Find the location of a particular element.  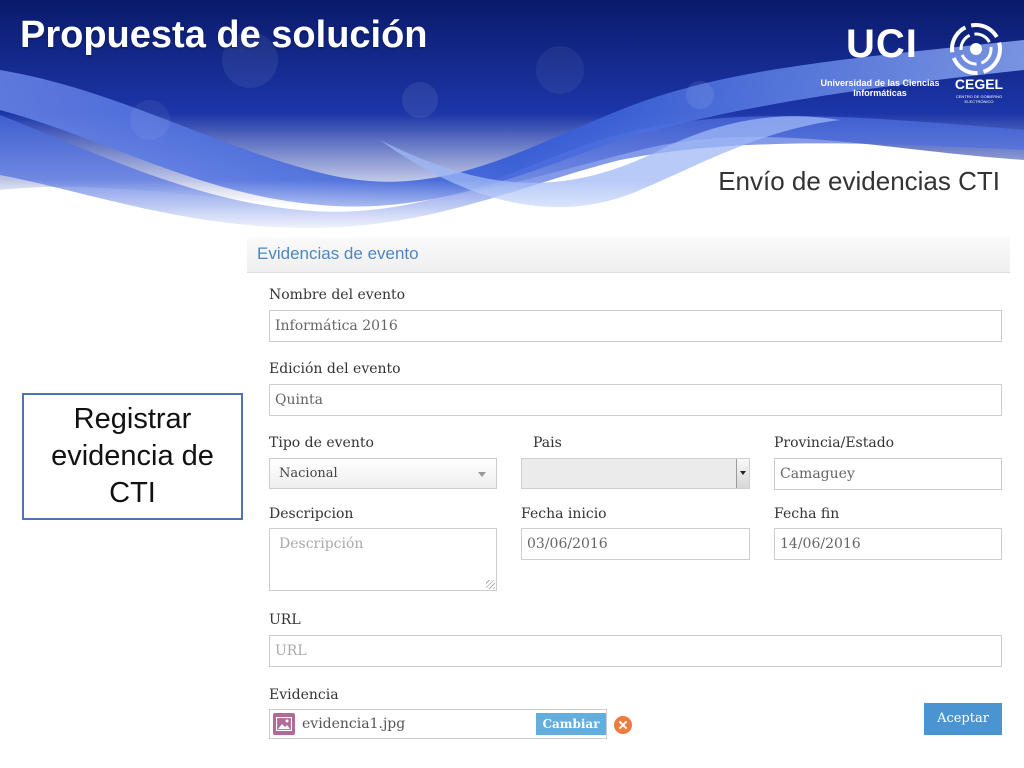

end-date-label: Fecha fin is located at coordinates (807, 514).